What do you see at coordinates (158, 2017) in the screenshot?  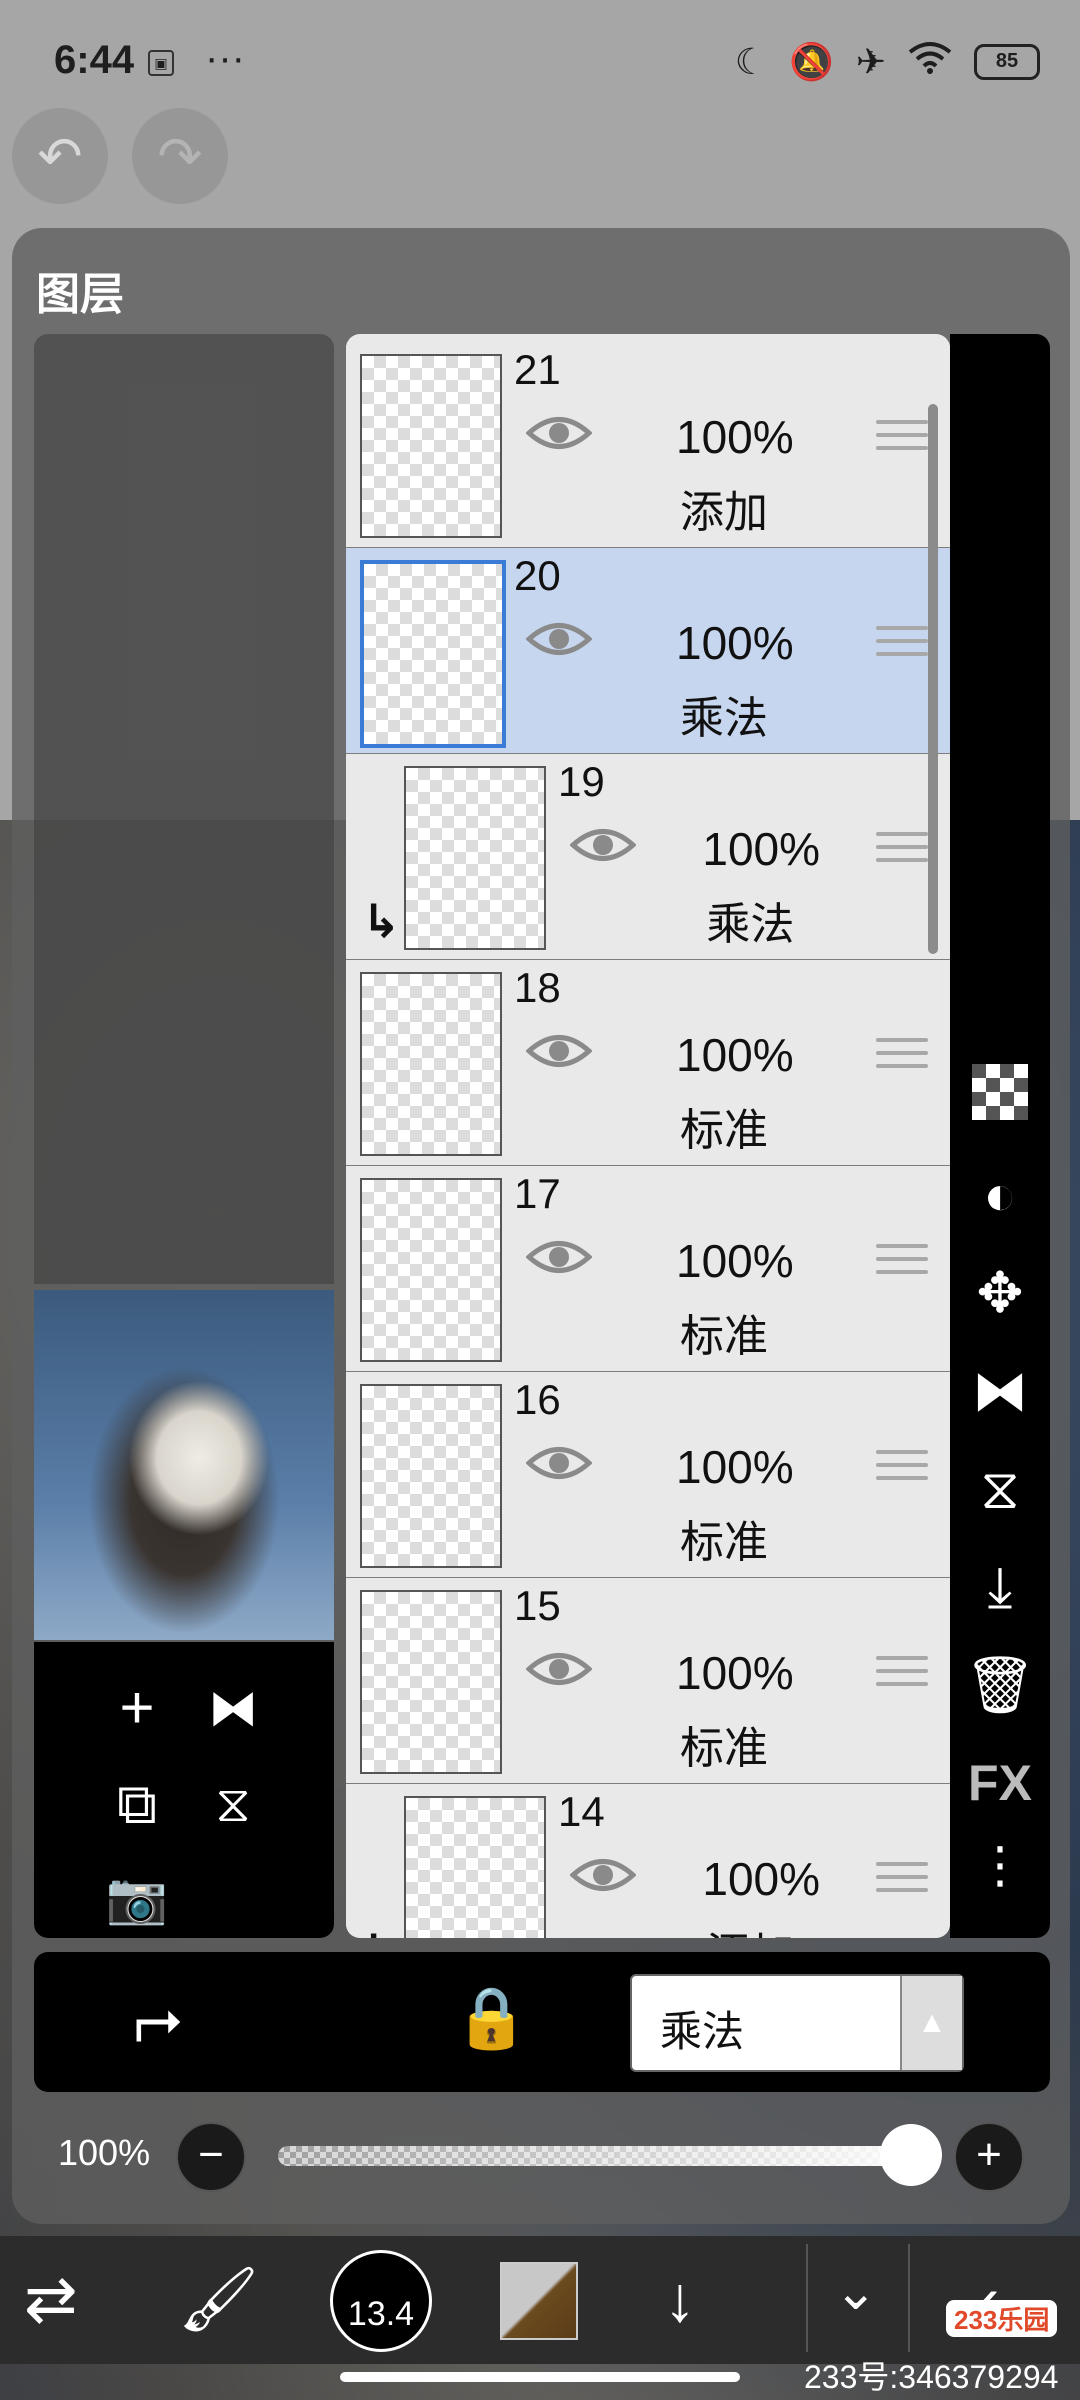 I see `clipping-icon: ⮣` at bounding box center [158, 2017].